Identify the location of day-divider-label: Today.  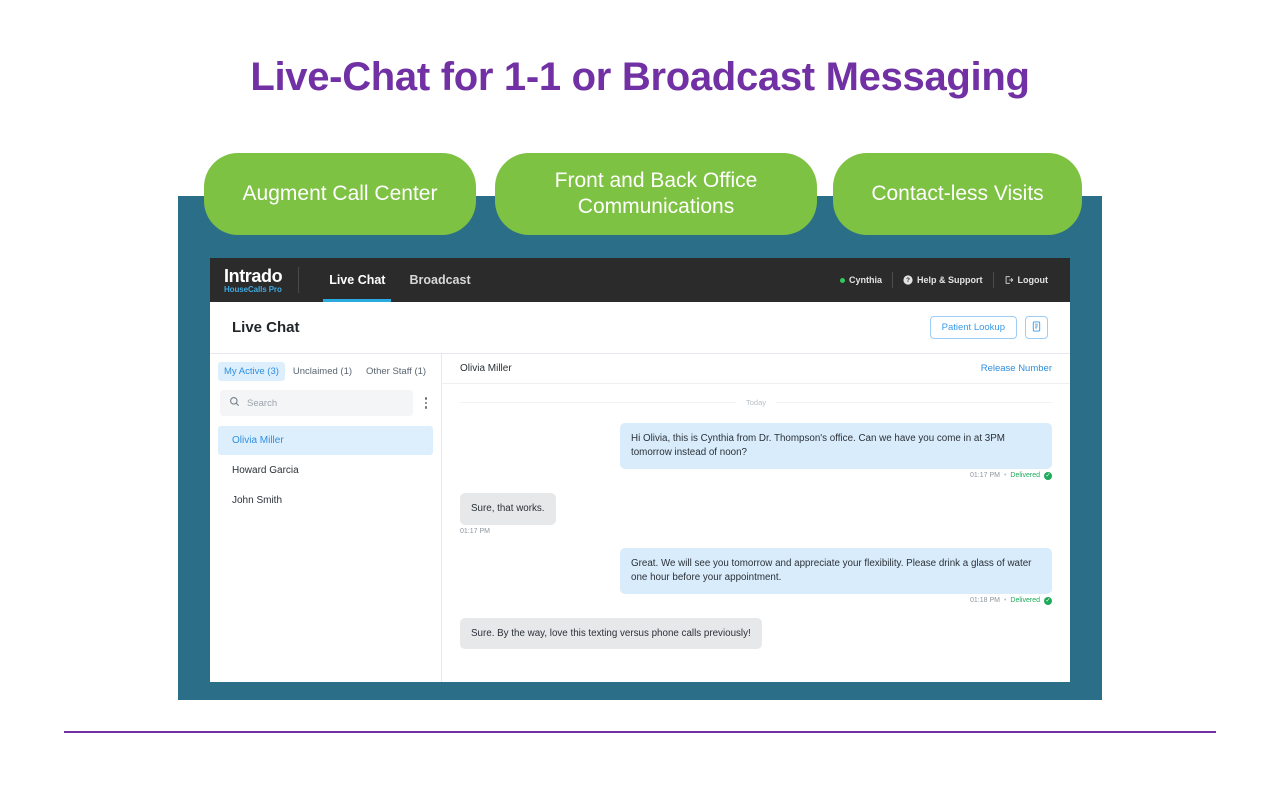
(756, 402).